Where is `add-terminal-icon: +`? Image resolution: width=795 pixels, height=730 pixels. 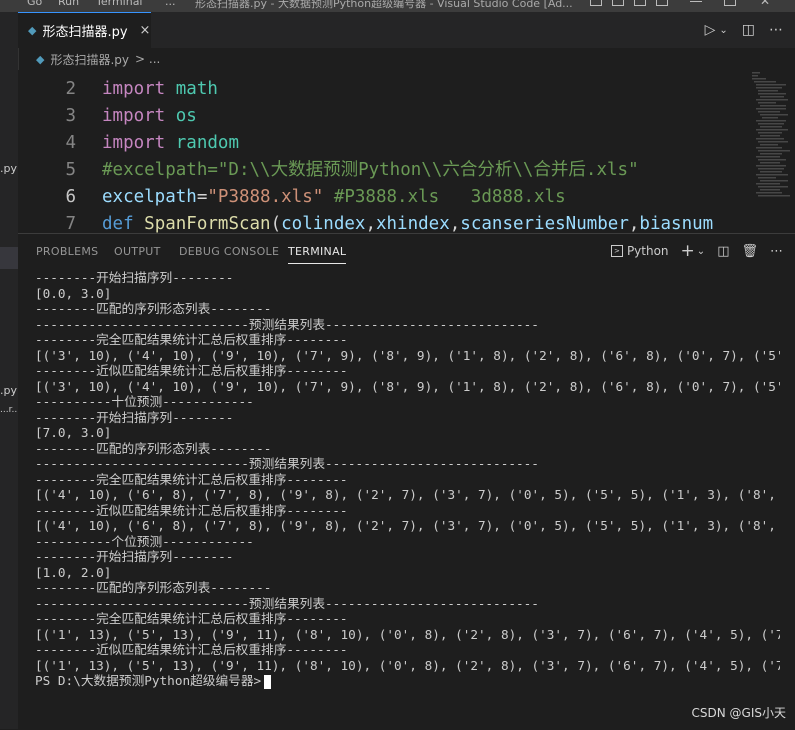 add-terminal-icon: + is located at coordinates (688, 251).